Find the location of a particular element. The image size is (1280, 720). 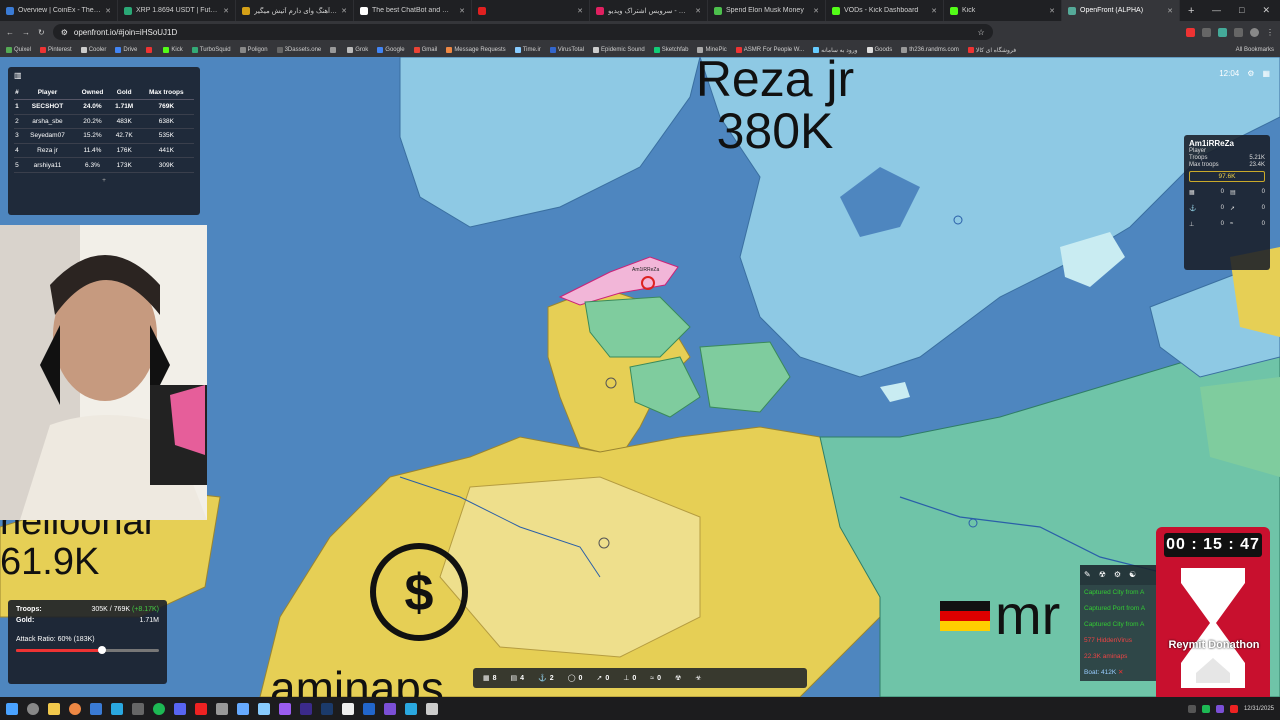

bookmark-item: فروشگاه ای کالا is located at coordinates (991, 50).